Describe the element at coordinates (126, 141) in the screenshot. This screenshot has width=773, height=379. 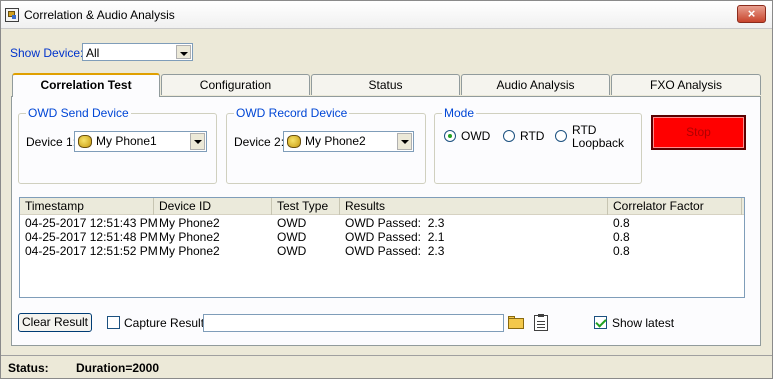
I see `device-1-value: My Phone1` at that location.